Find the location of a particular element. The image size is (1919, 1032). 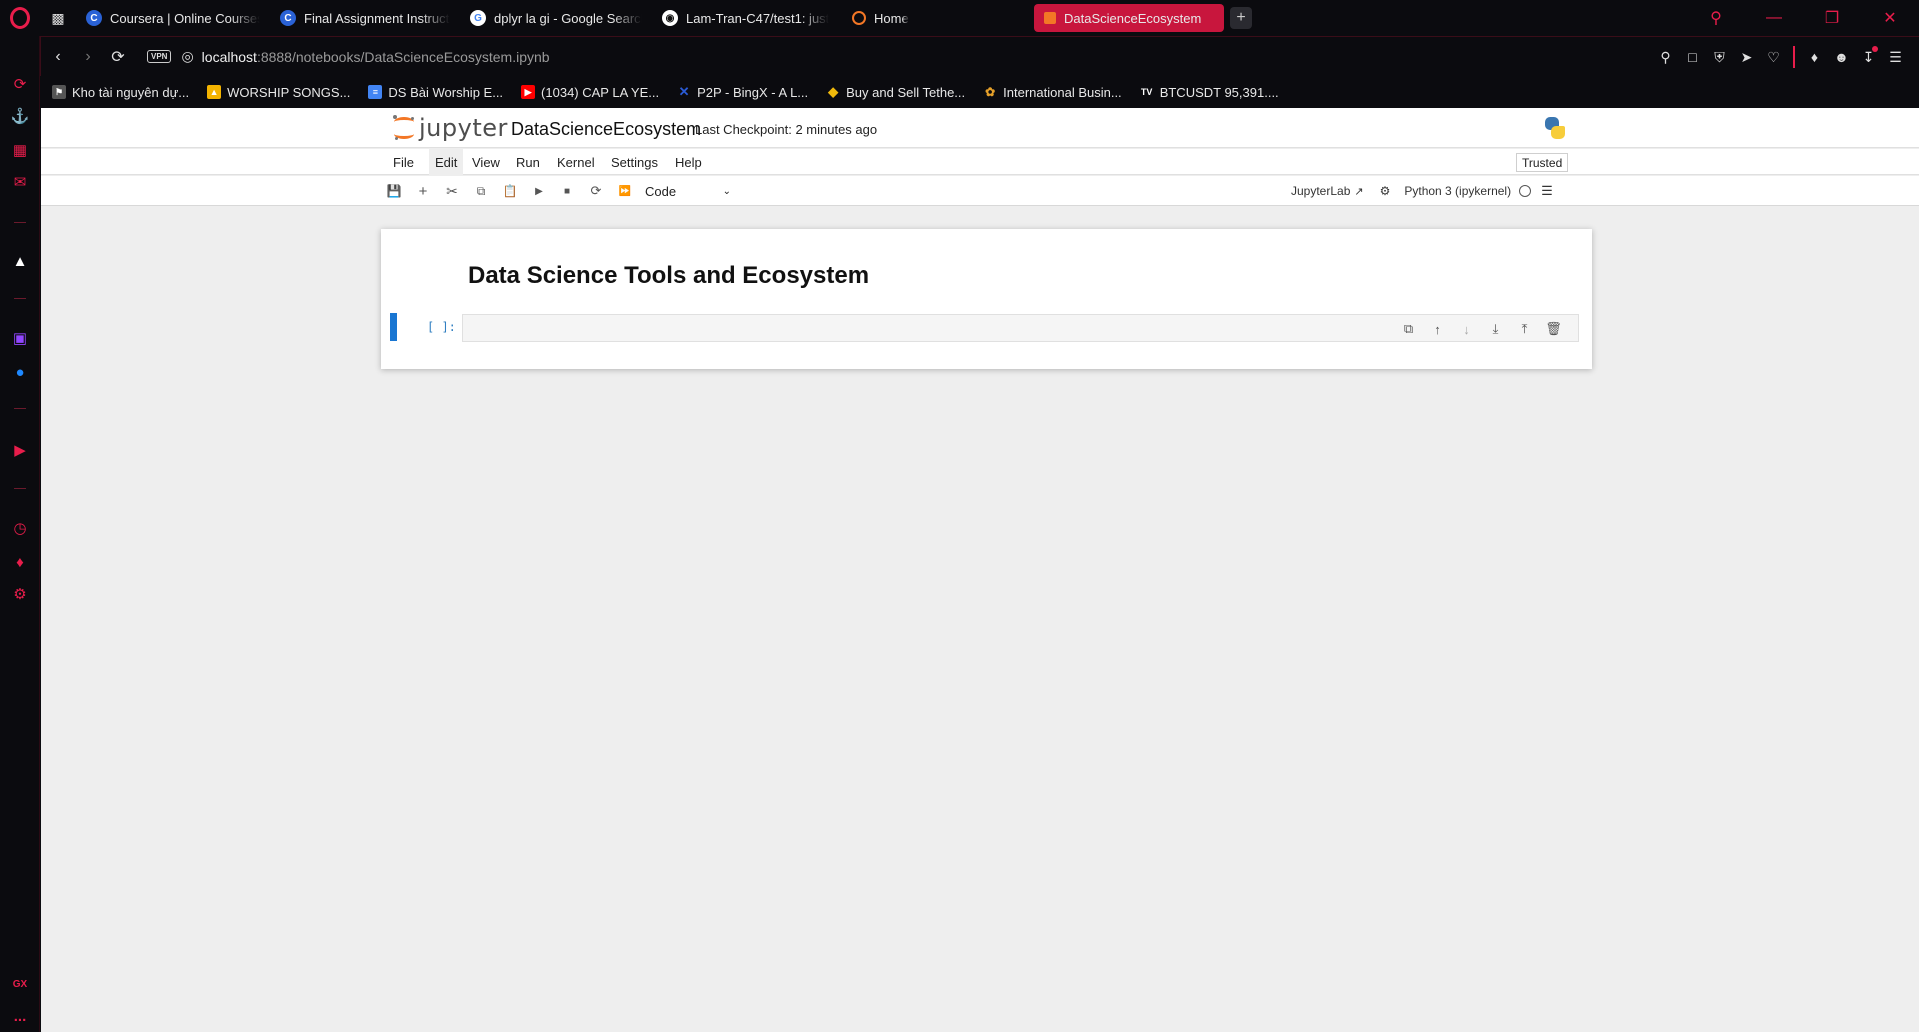

gx-control-icon: ⚓ is located at coordinates (20, 116).